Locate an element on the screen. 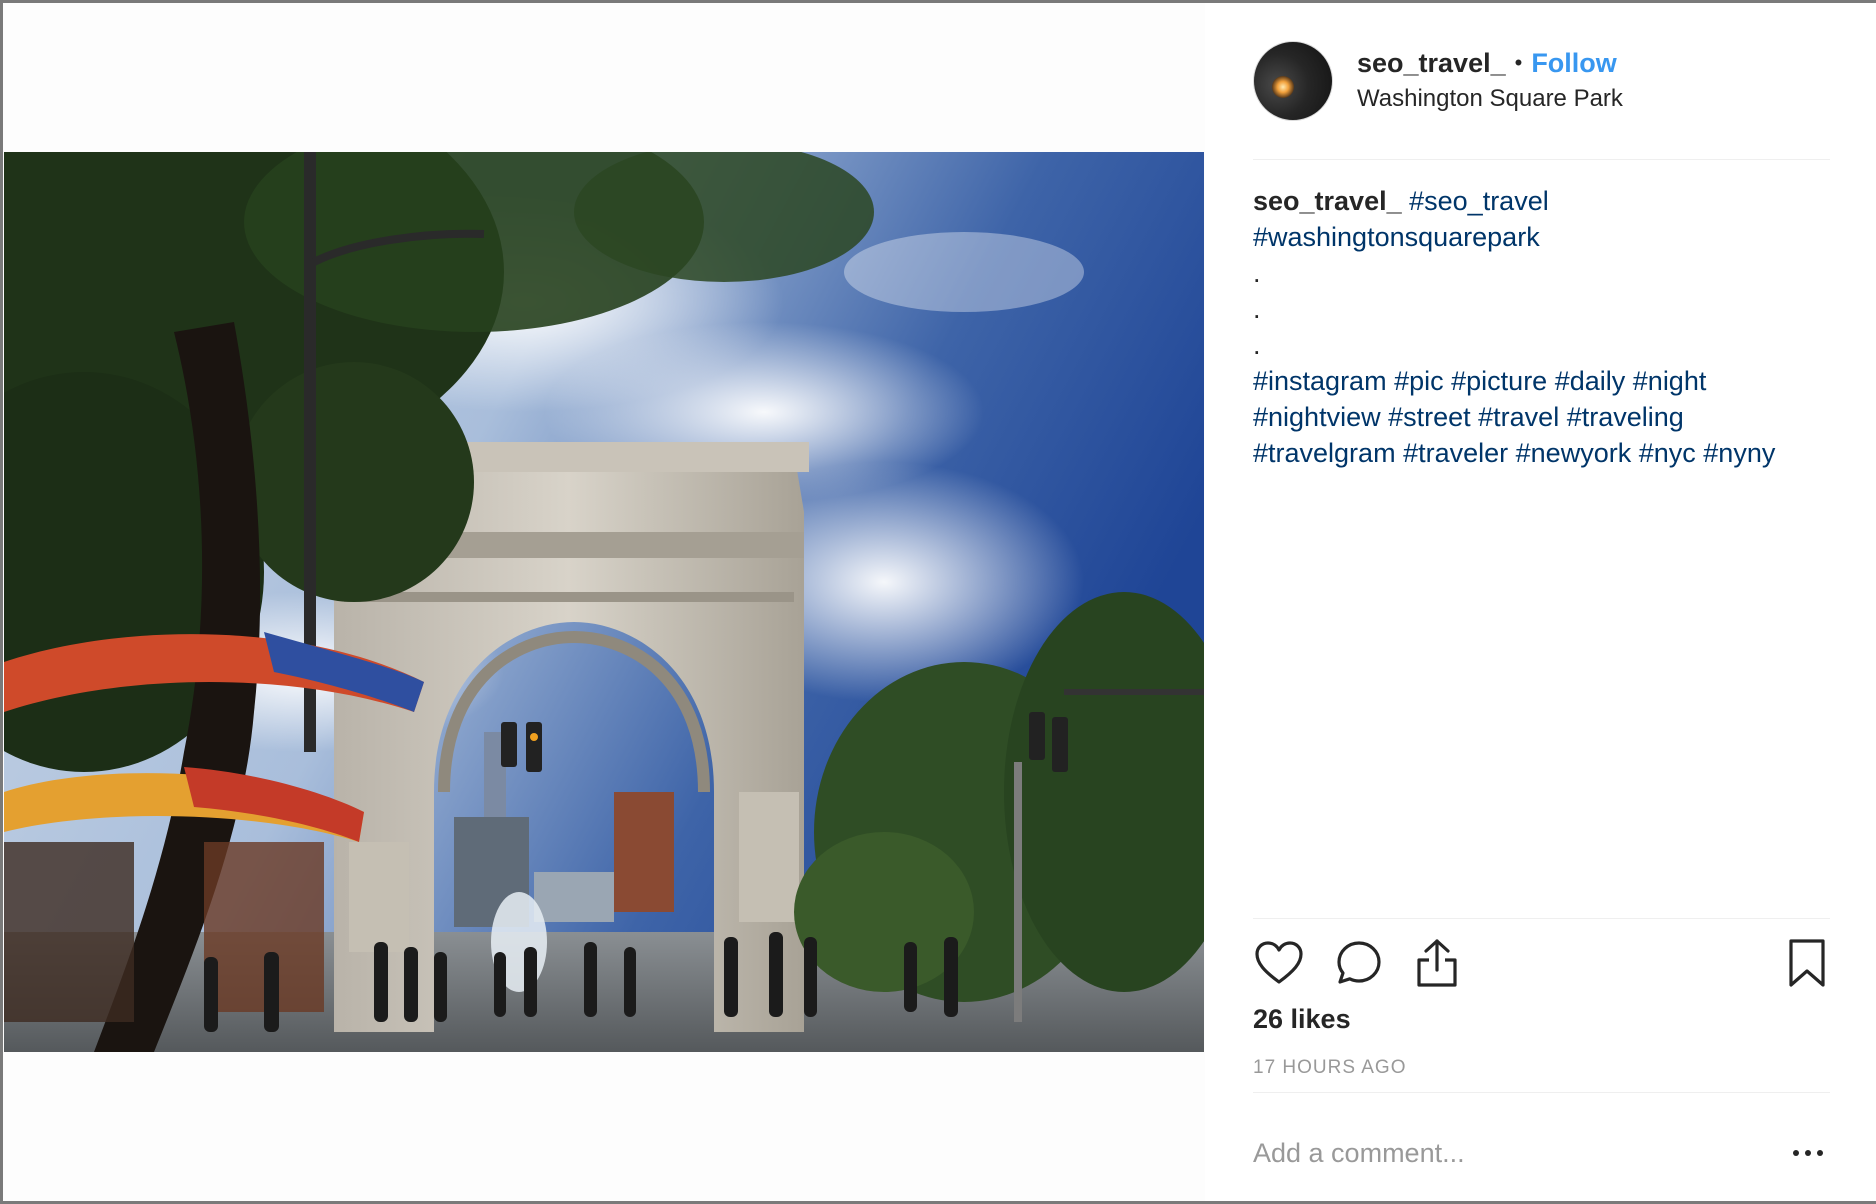 Image resolution: width=1876 pixels, height=1204 pixels. share-button is located at coordinates (1437, 963).